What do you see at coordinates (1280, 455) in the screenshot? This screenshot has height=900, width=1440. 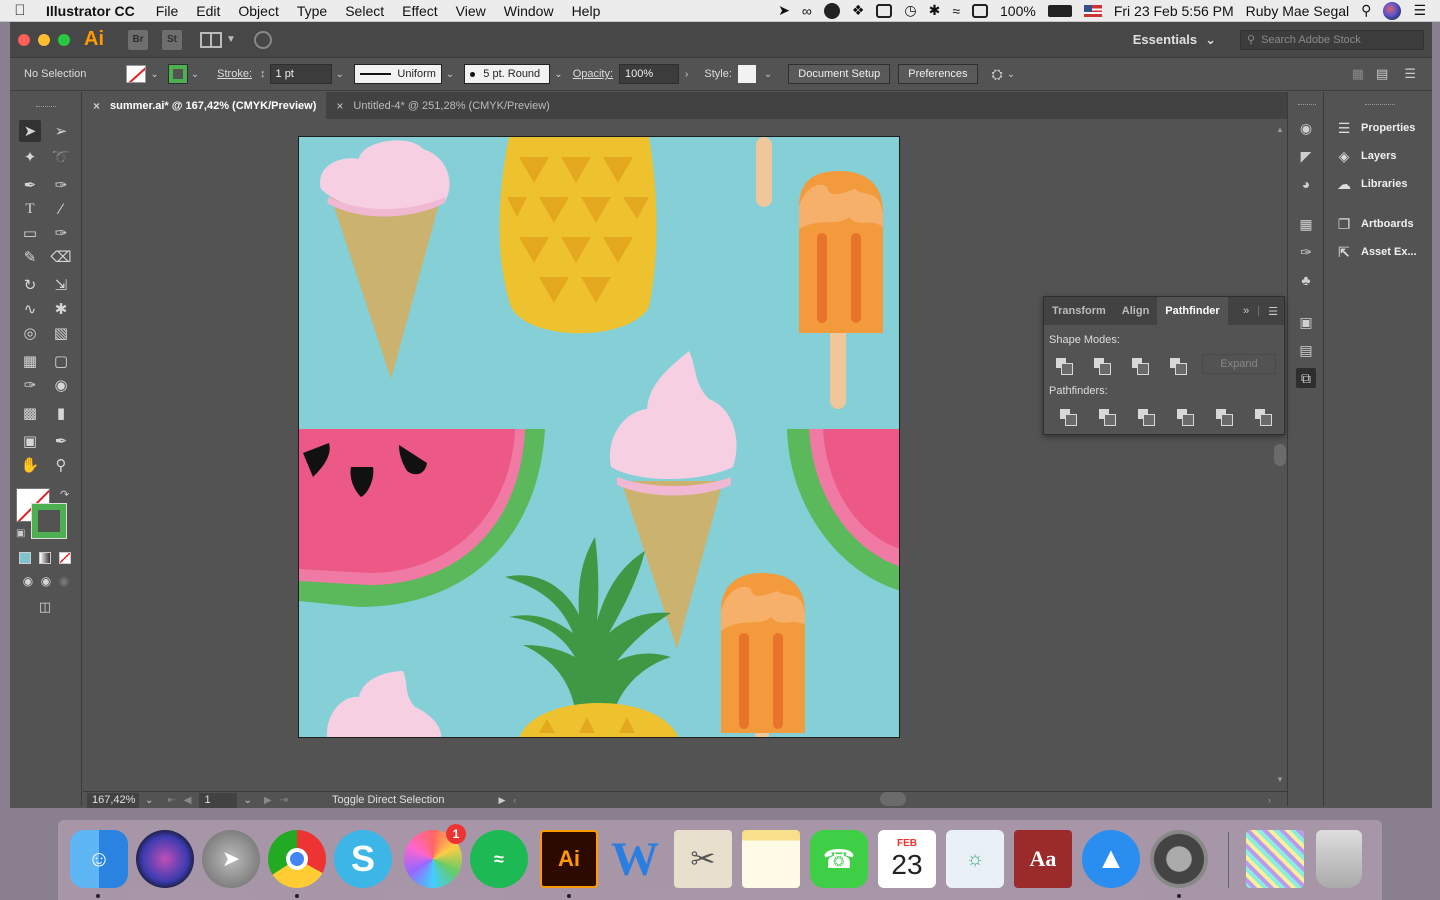 I see `vertical-scroll-thumb` at bounding box center [1280, 455].